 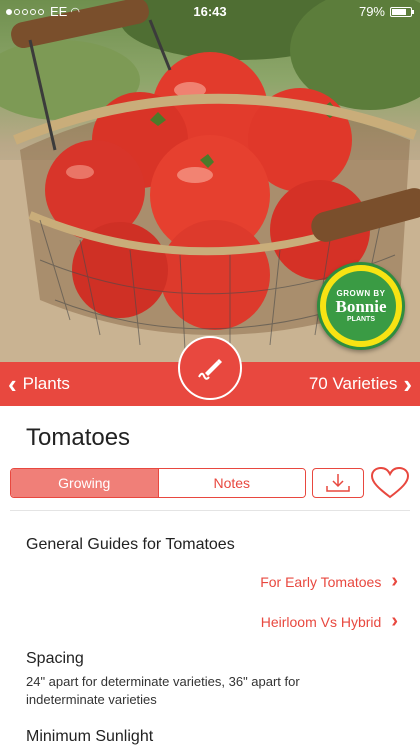 I want to click on section-divider, so click(x=210, y=510).